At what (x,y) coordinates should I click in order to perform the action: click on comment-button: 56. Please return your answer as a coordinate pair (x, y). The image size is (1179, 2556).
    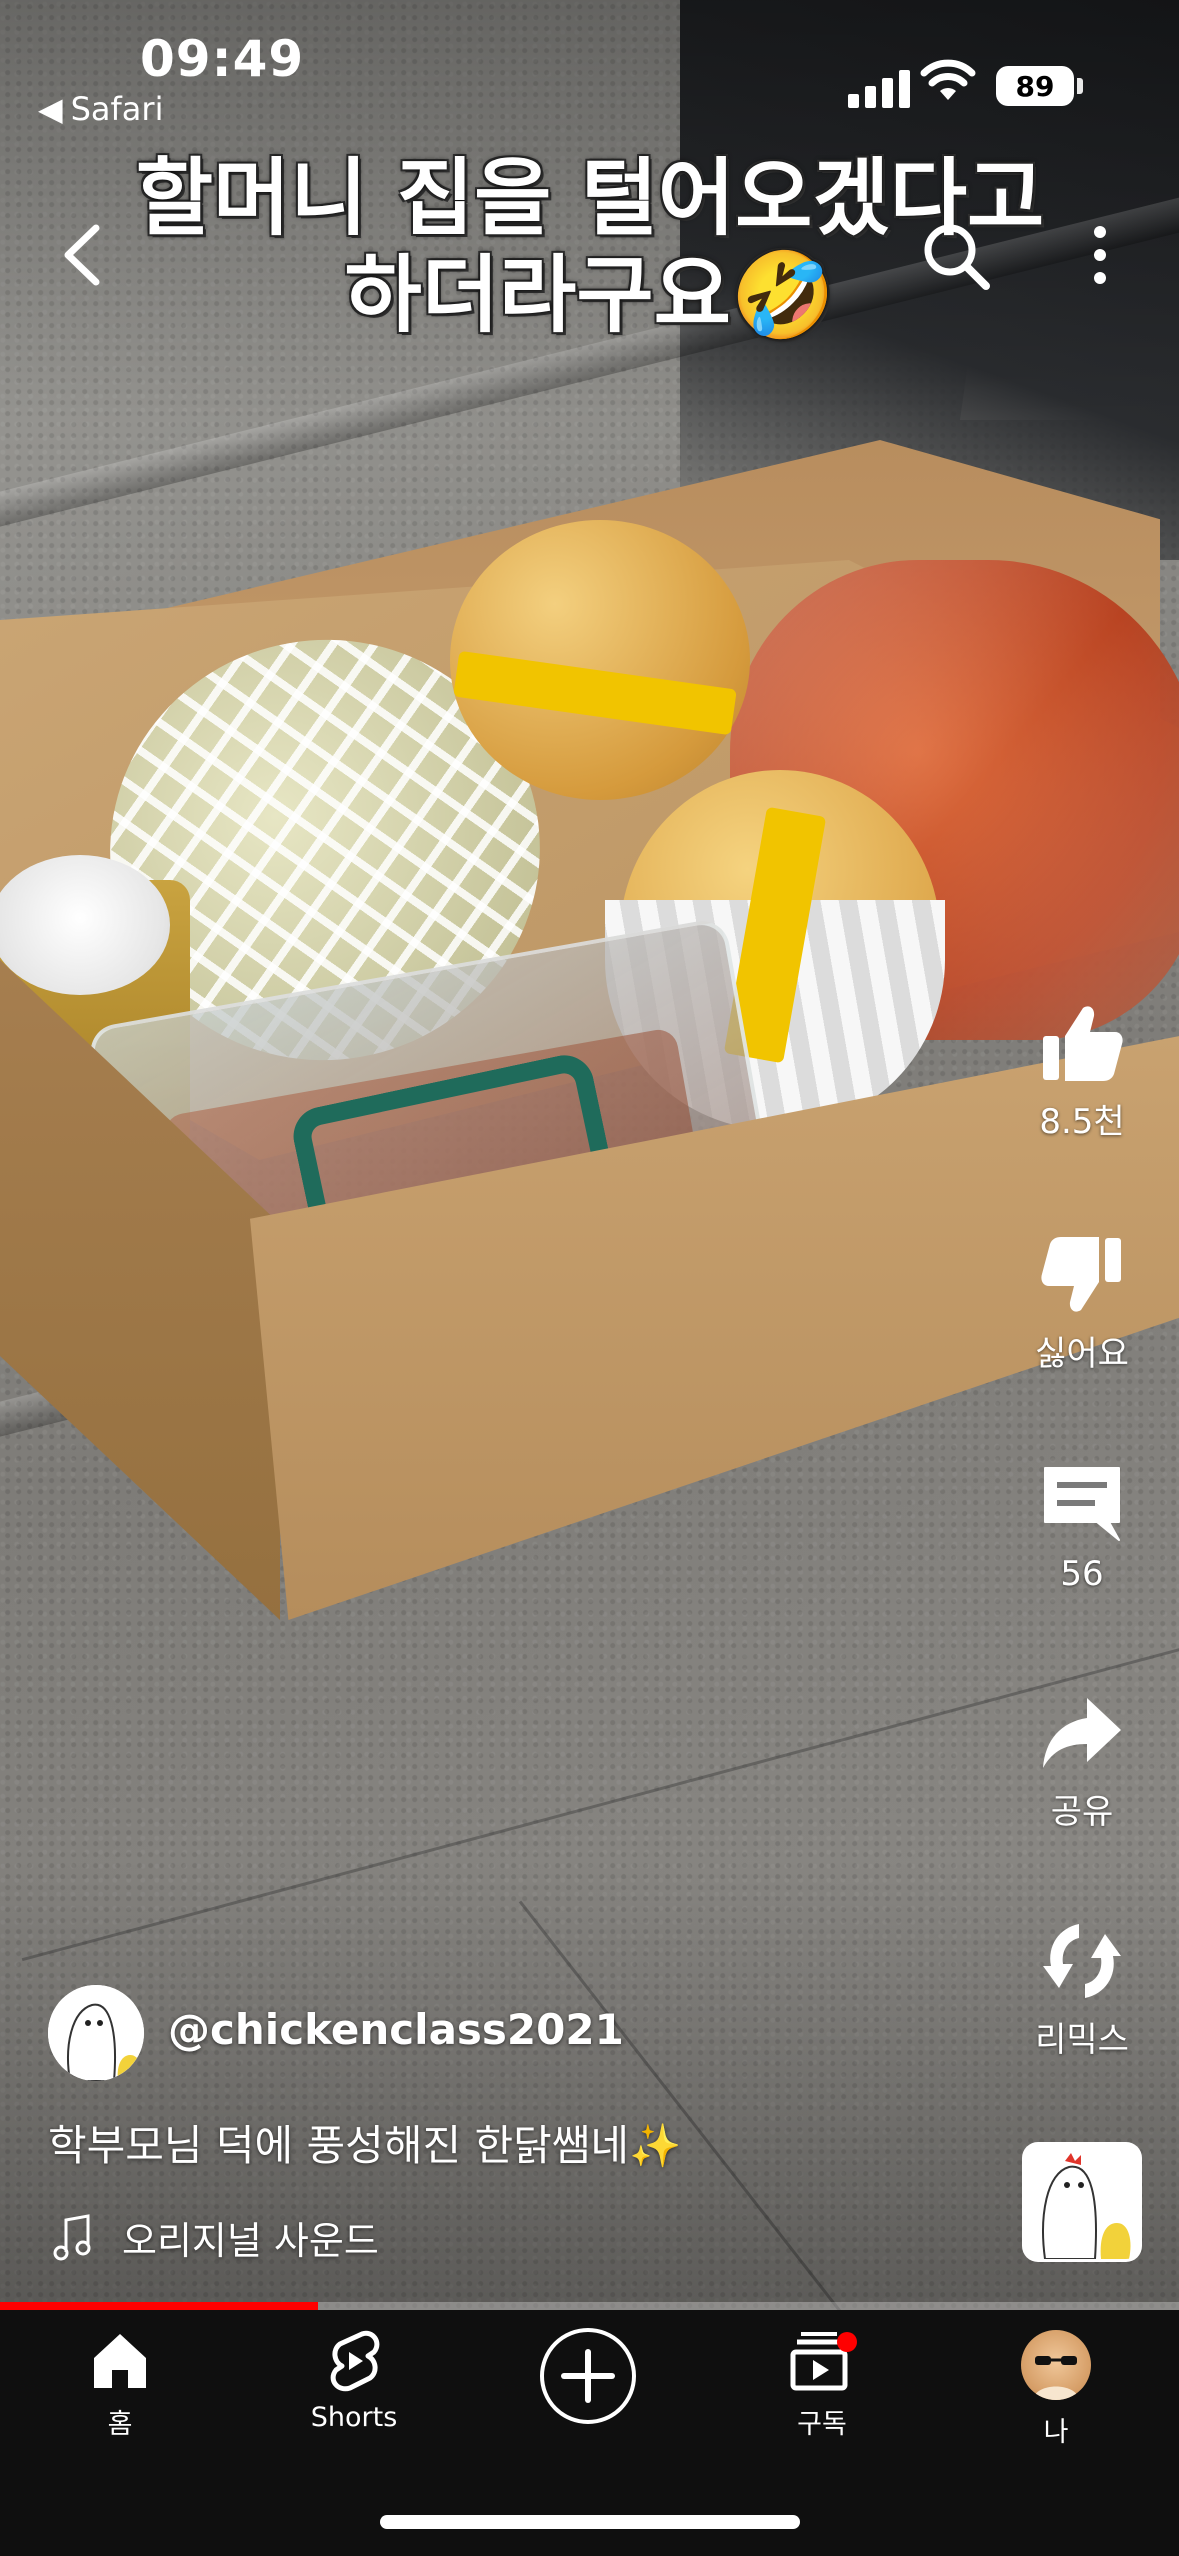
    Looking at the image, I should click on (1082, 1527).